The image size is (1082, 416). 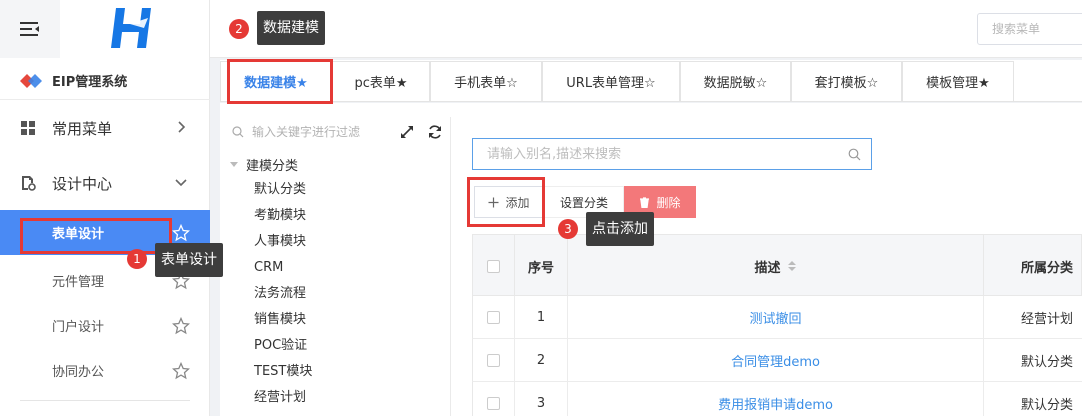 I want to click on tab-pc-form: pc表单★, so click(x=381, y=81).